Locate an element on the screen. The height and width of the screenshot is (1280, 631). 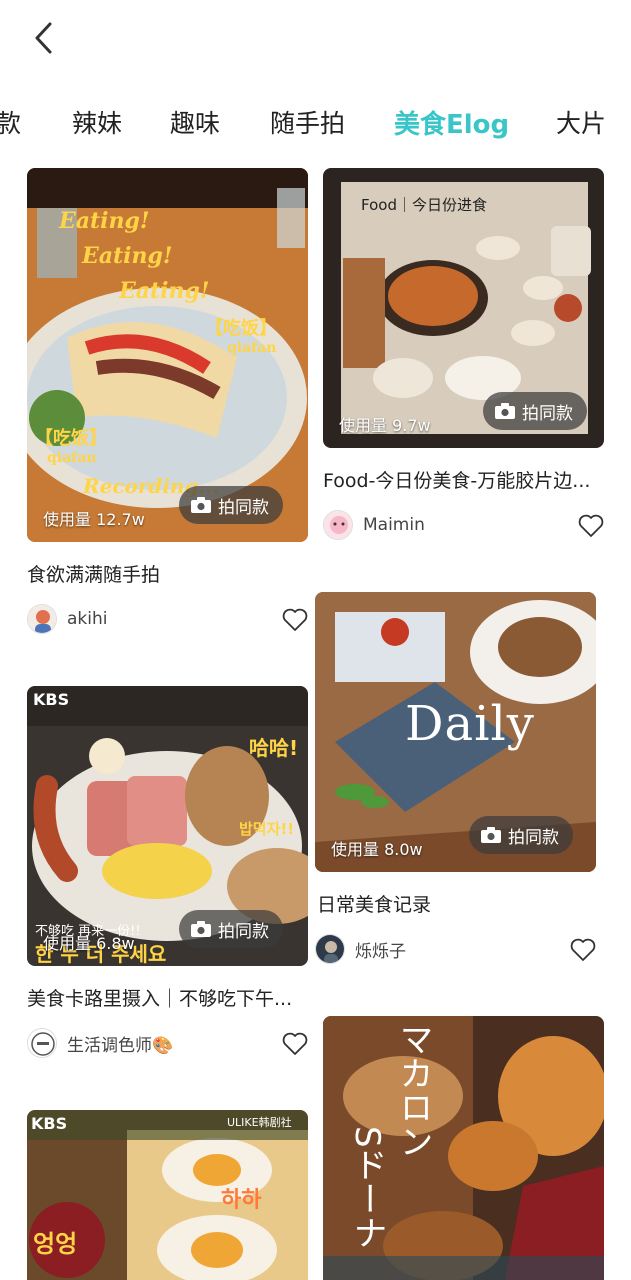
overlay-text: Sドーナ is located at coordinates (367, 1188).